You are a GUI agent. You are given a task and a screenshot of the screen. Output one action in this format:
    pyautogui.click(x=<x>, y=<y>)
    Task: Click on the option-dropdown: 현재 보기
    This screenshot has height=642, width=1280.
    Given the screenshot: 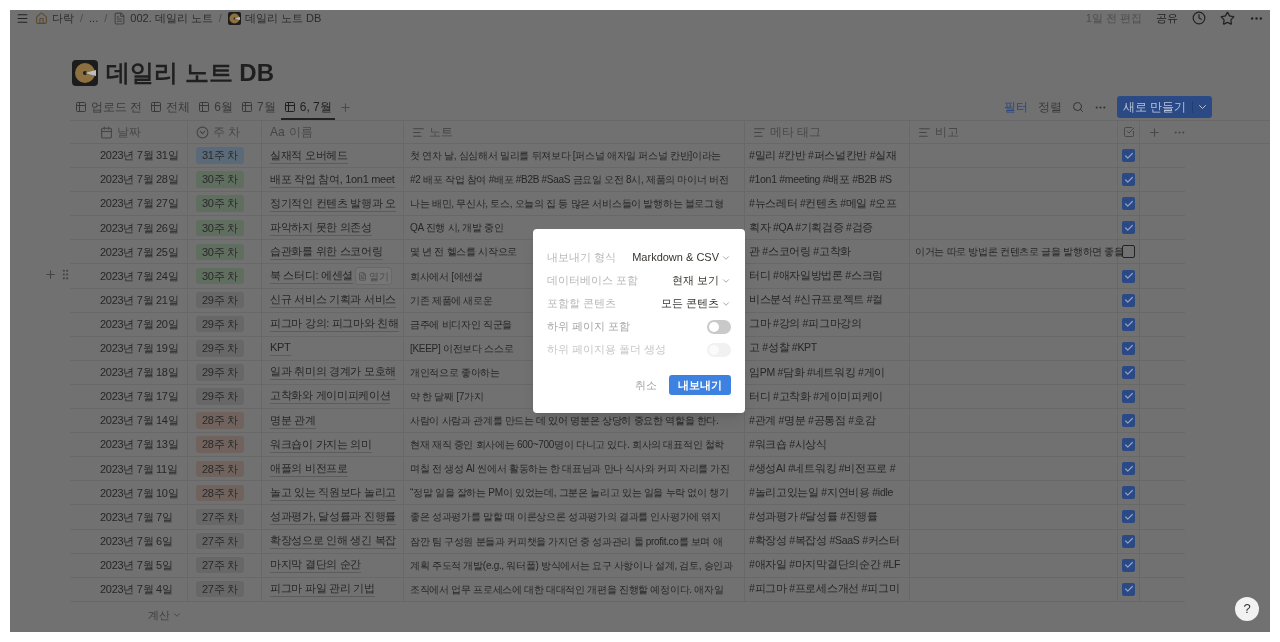 What is the action you would take?
    pyautogui.click(x=701, y=280)
    